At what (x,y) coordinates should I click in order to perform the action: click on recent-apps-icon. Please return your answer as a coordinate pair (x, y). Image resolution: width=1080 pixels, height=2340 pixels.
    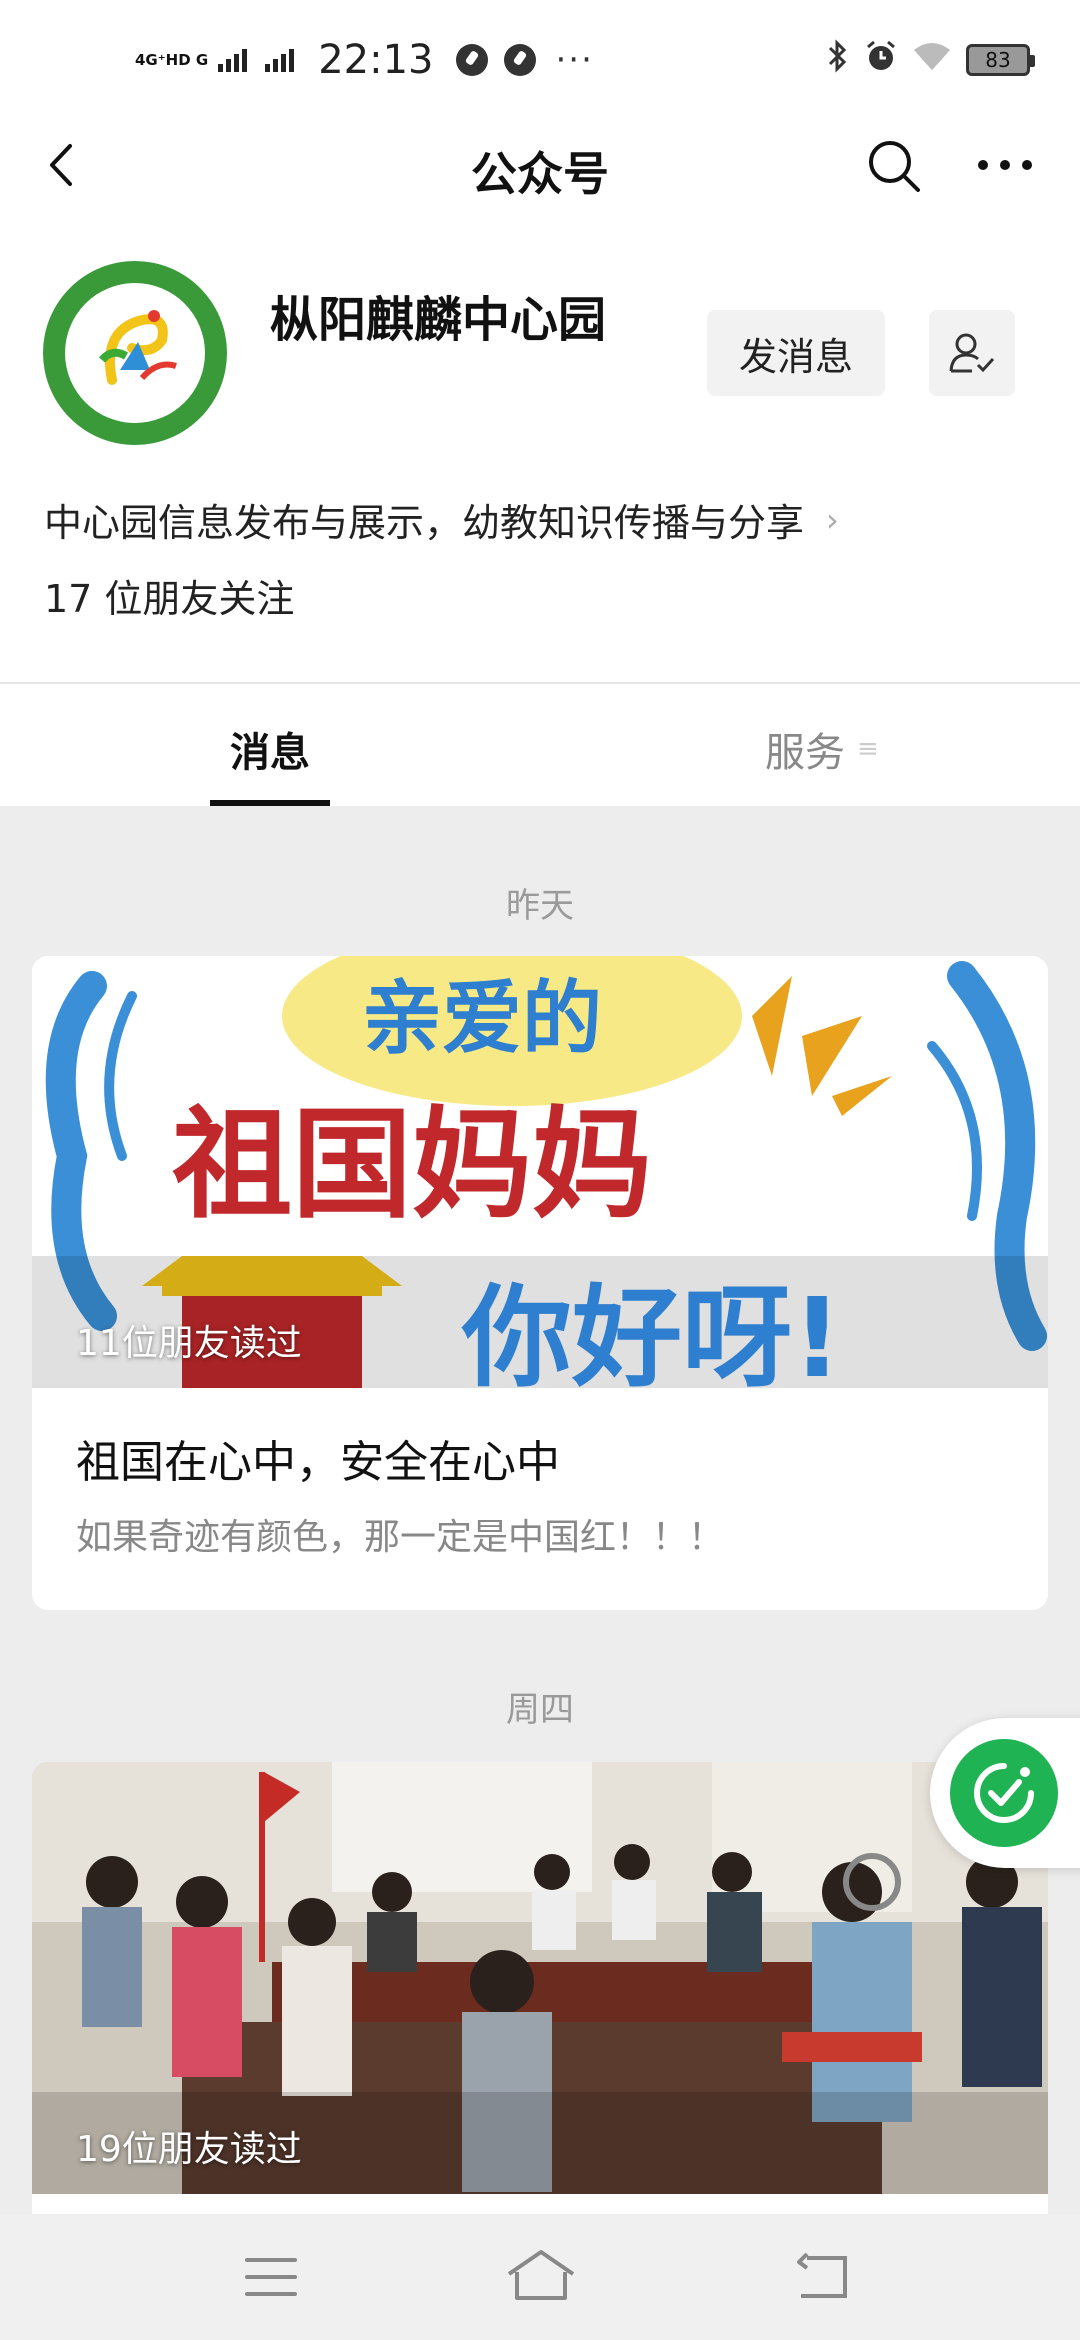
    Looking at the image, I should click on (271, 2277).